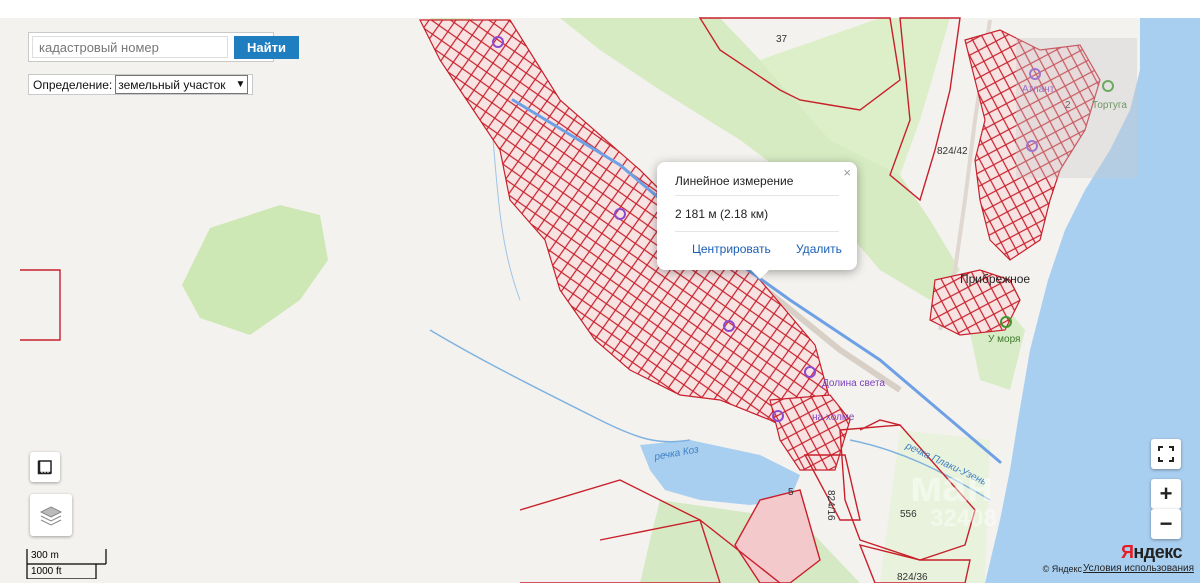 Image resolution: width=1200 pixels, height=583 pixels. What do you see at coordinates (130, 47) in the screenshot?
I see `cadastral-search-input` at bounding box center [130, 47].